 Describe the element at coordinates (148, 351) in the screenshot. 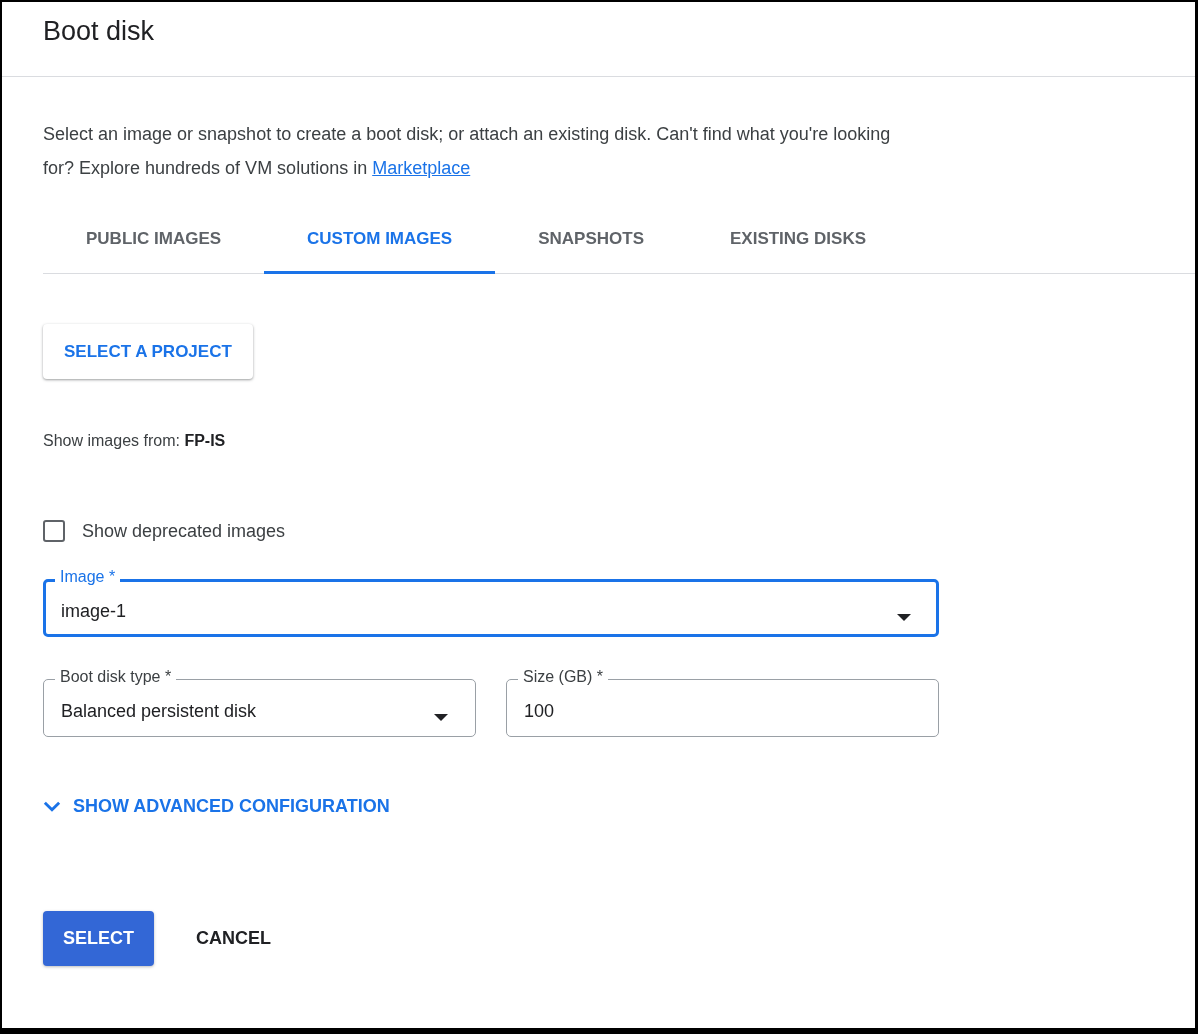

I see `select-project-button: SELECT A PROJECT` at that location.